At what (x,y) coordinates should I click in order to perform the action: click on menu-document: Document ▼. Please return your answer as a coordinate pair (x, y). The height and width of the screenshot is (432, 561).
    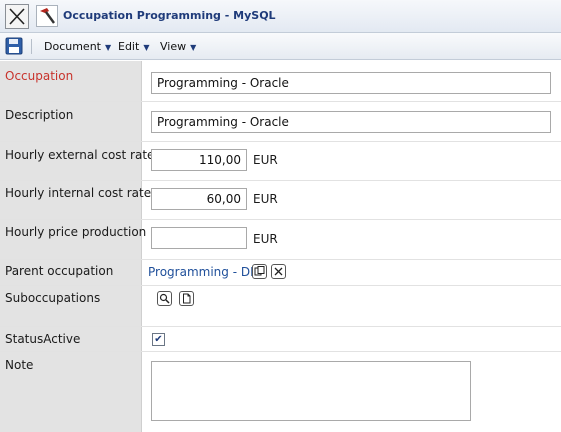
    Looking at the image, I should click on (77, 46).